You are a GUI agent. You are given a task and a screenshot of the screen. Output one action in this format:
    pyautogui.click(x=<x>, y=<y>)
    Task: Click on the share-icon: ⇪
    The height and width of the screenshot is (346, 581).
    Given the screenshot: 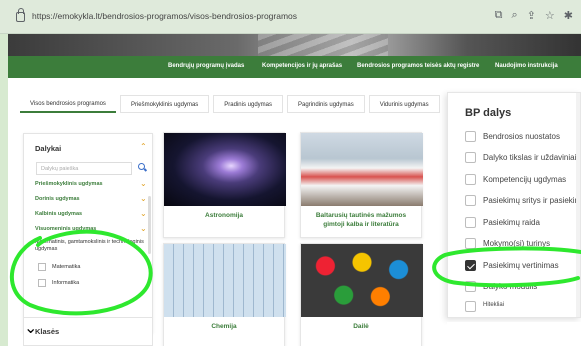 What is the action you would take?
    pyautogui.click(x=531, y=15)
    